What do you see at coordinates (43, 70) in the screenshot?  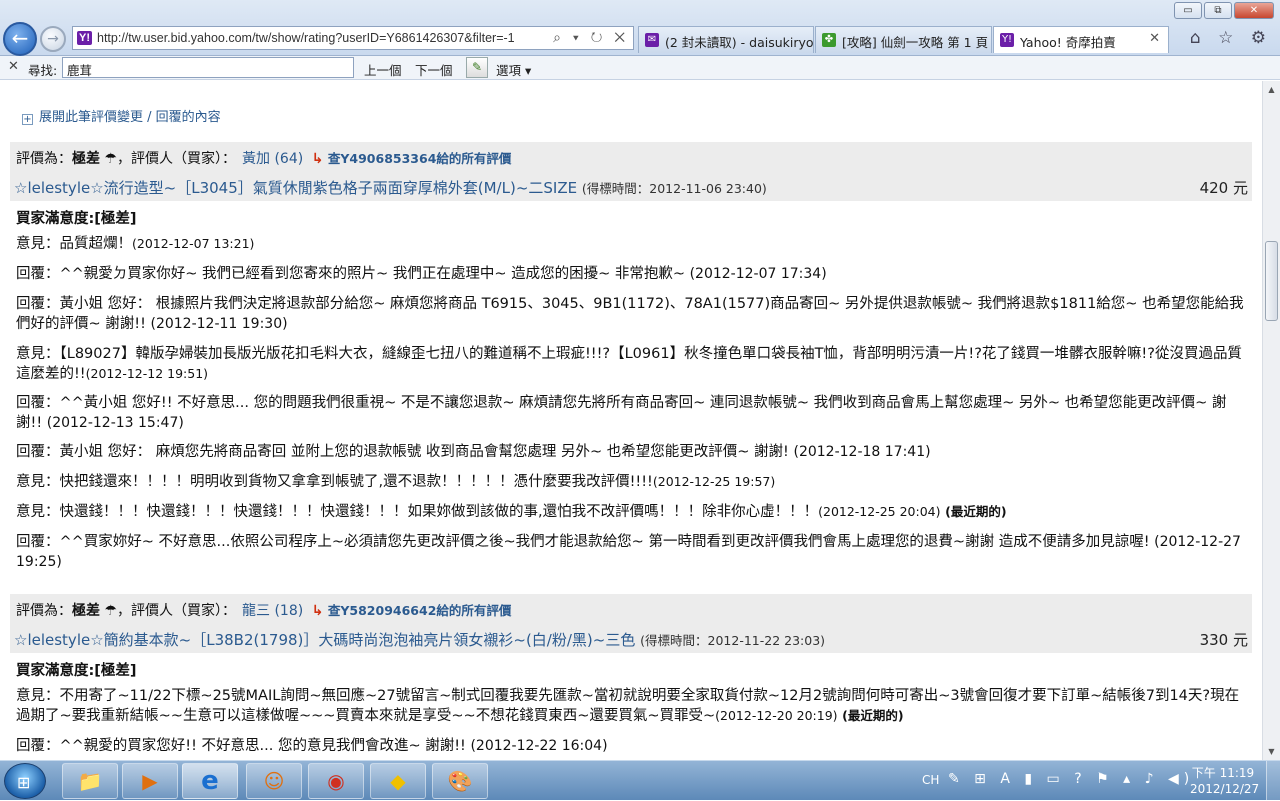 I see `find-label: 尋找:` at bounding box center [43, 70].